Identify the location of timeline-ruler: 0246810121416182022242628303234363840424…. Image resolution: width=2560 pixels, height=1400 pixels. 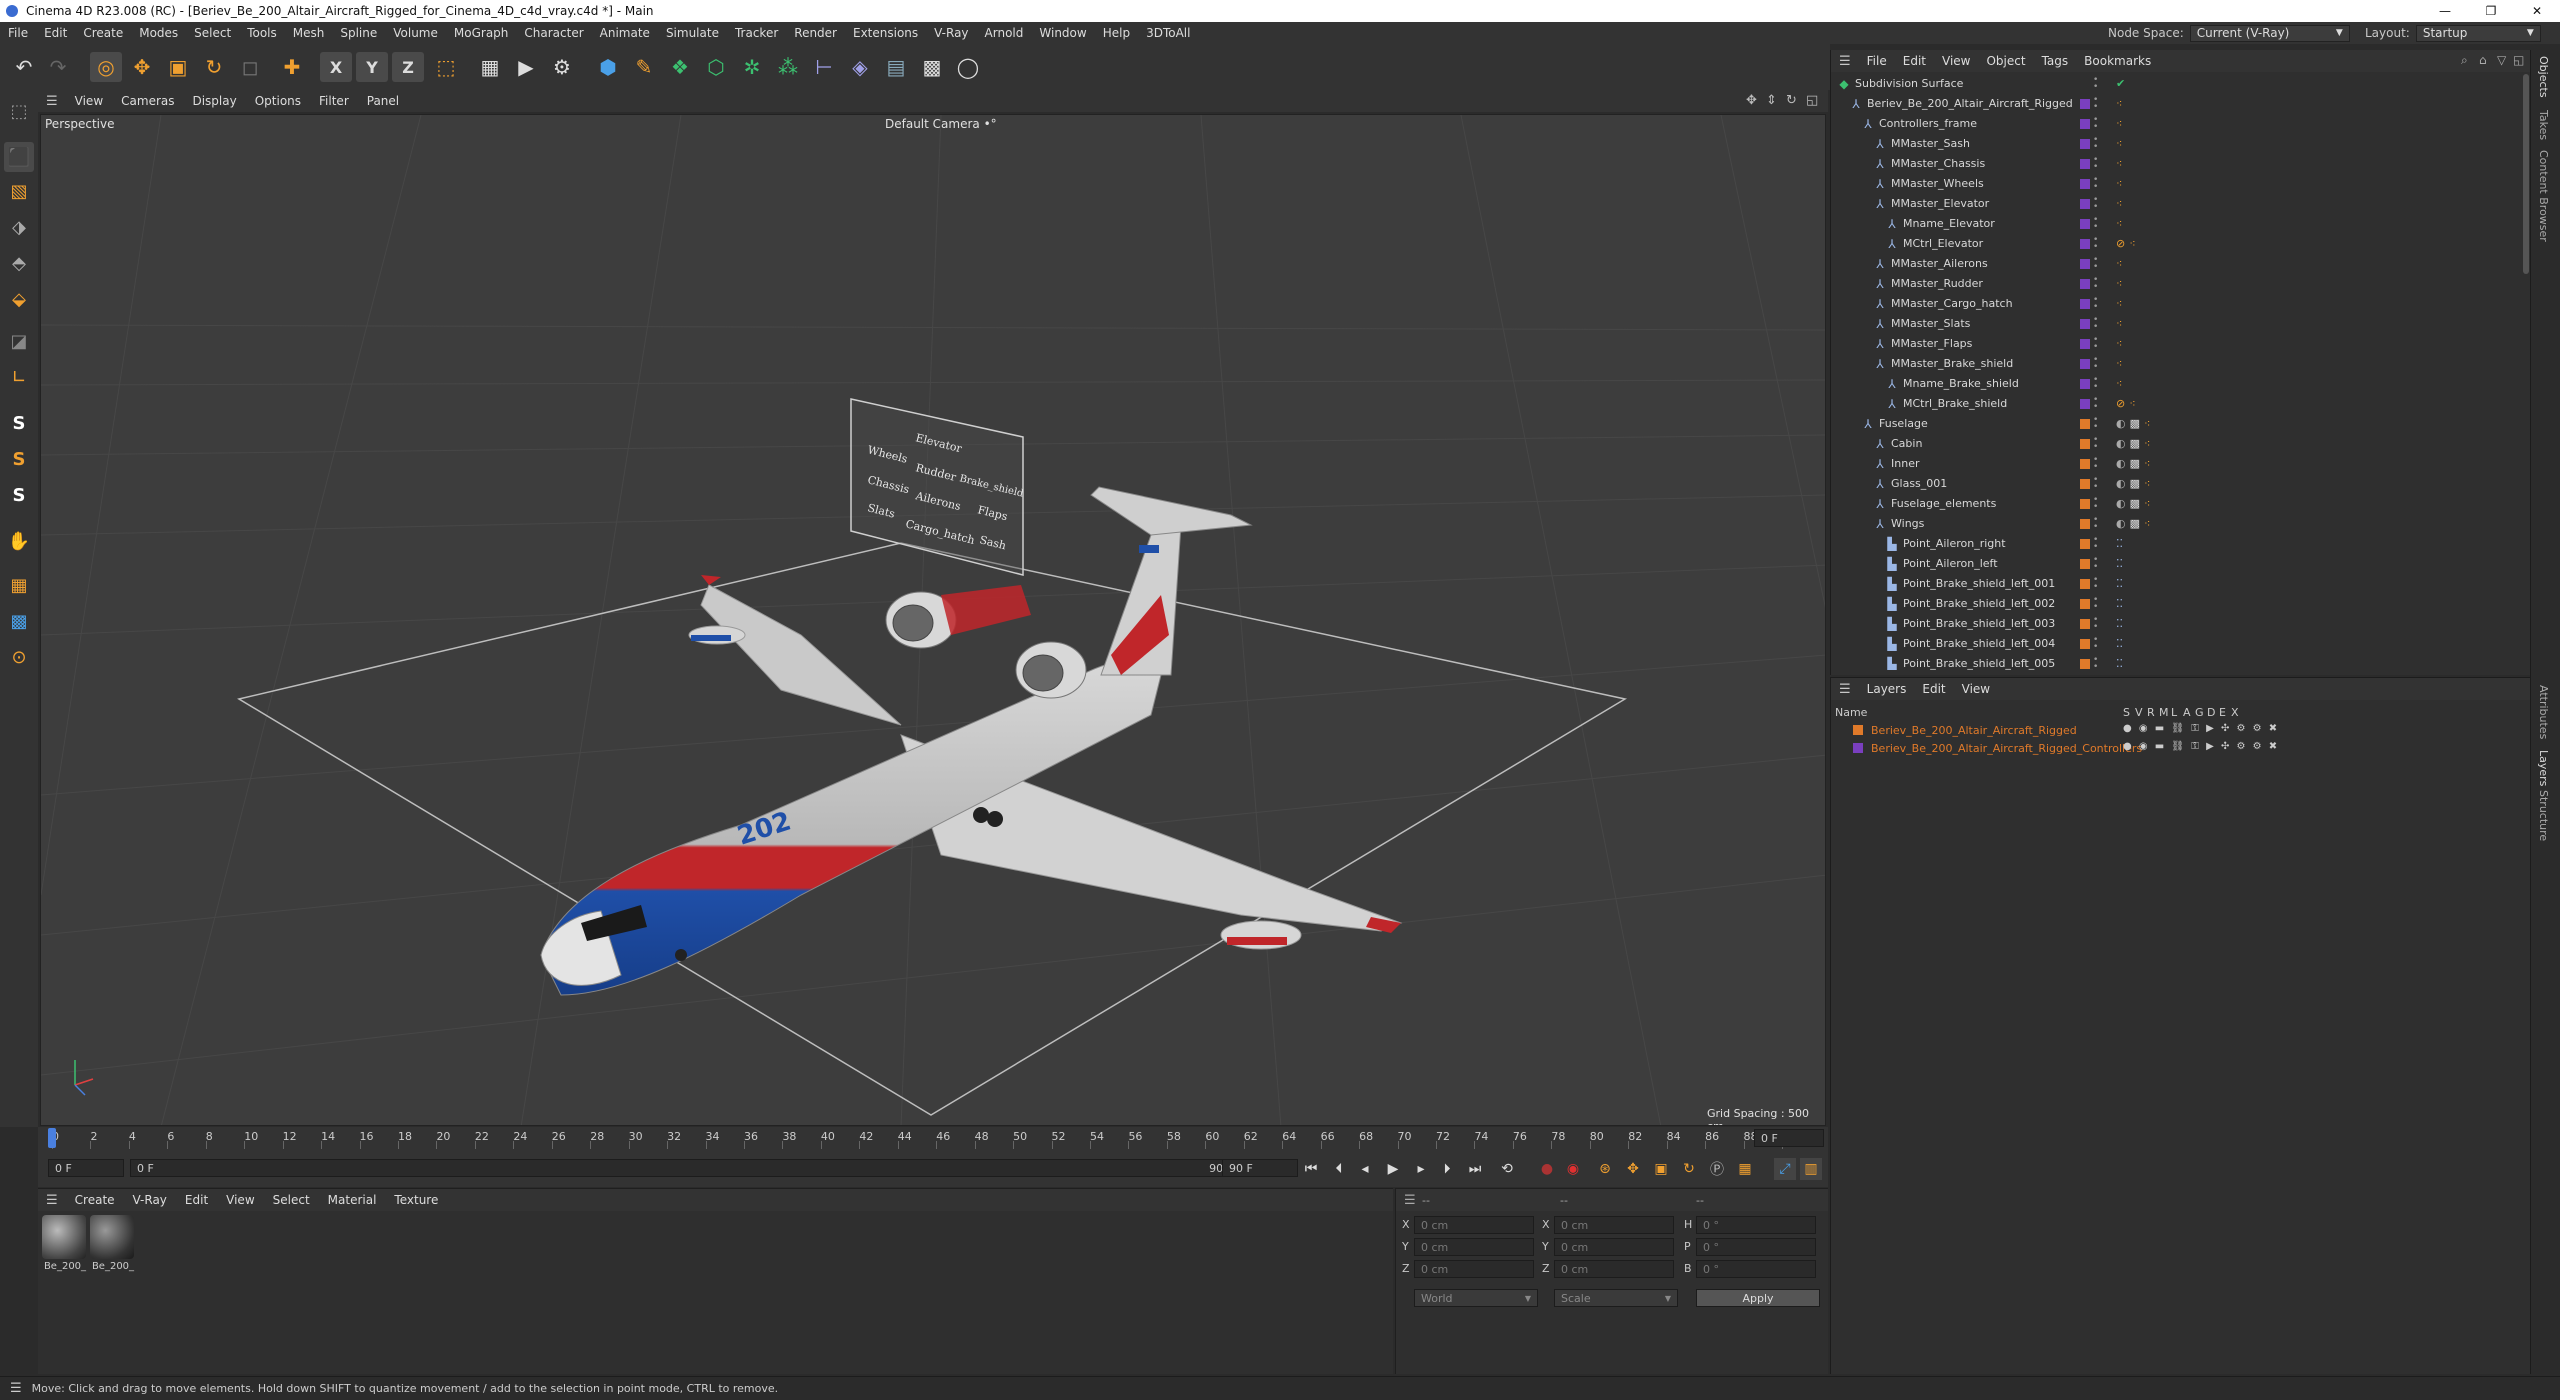
(933, 1138).